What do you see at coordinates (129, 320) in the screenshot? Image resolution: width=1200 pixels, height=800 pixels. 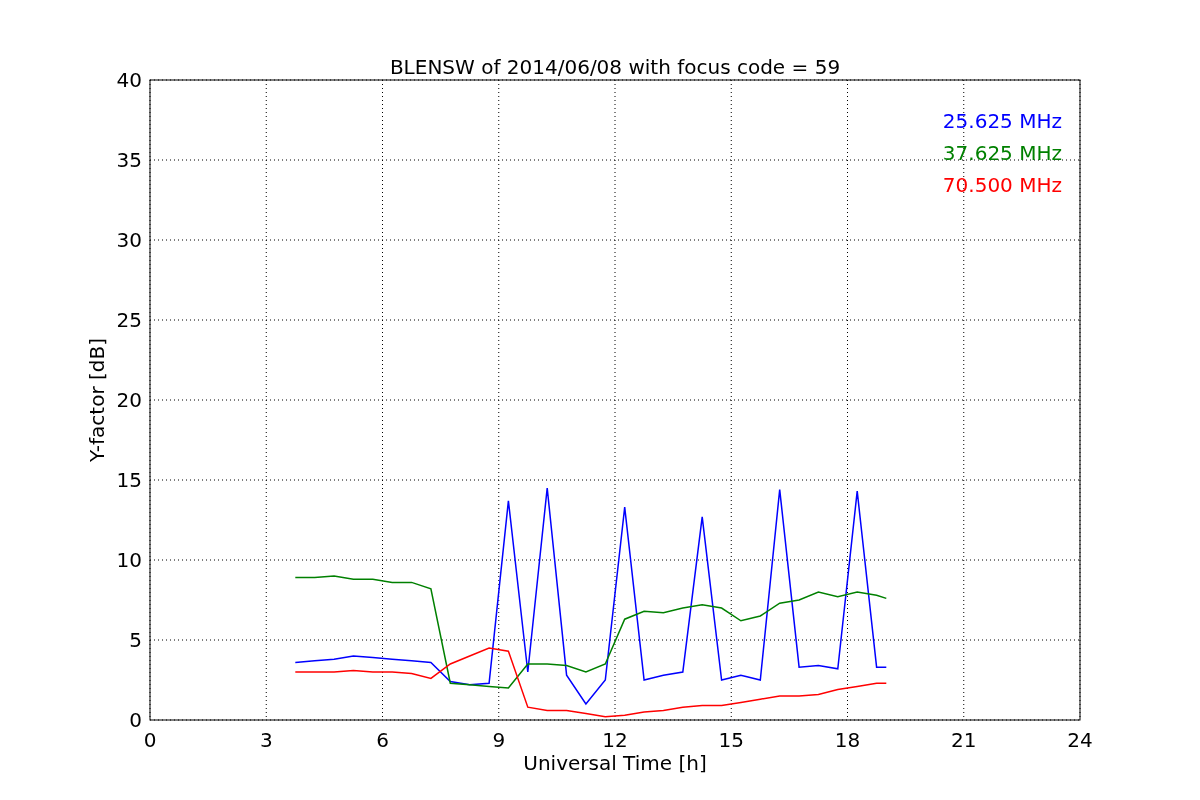 I see `tick-label: 25` at bounding box center [129, 320].